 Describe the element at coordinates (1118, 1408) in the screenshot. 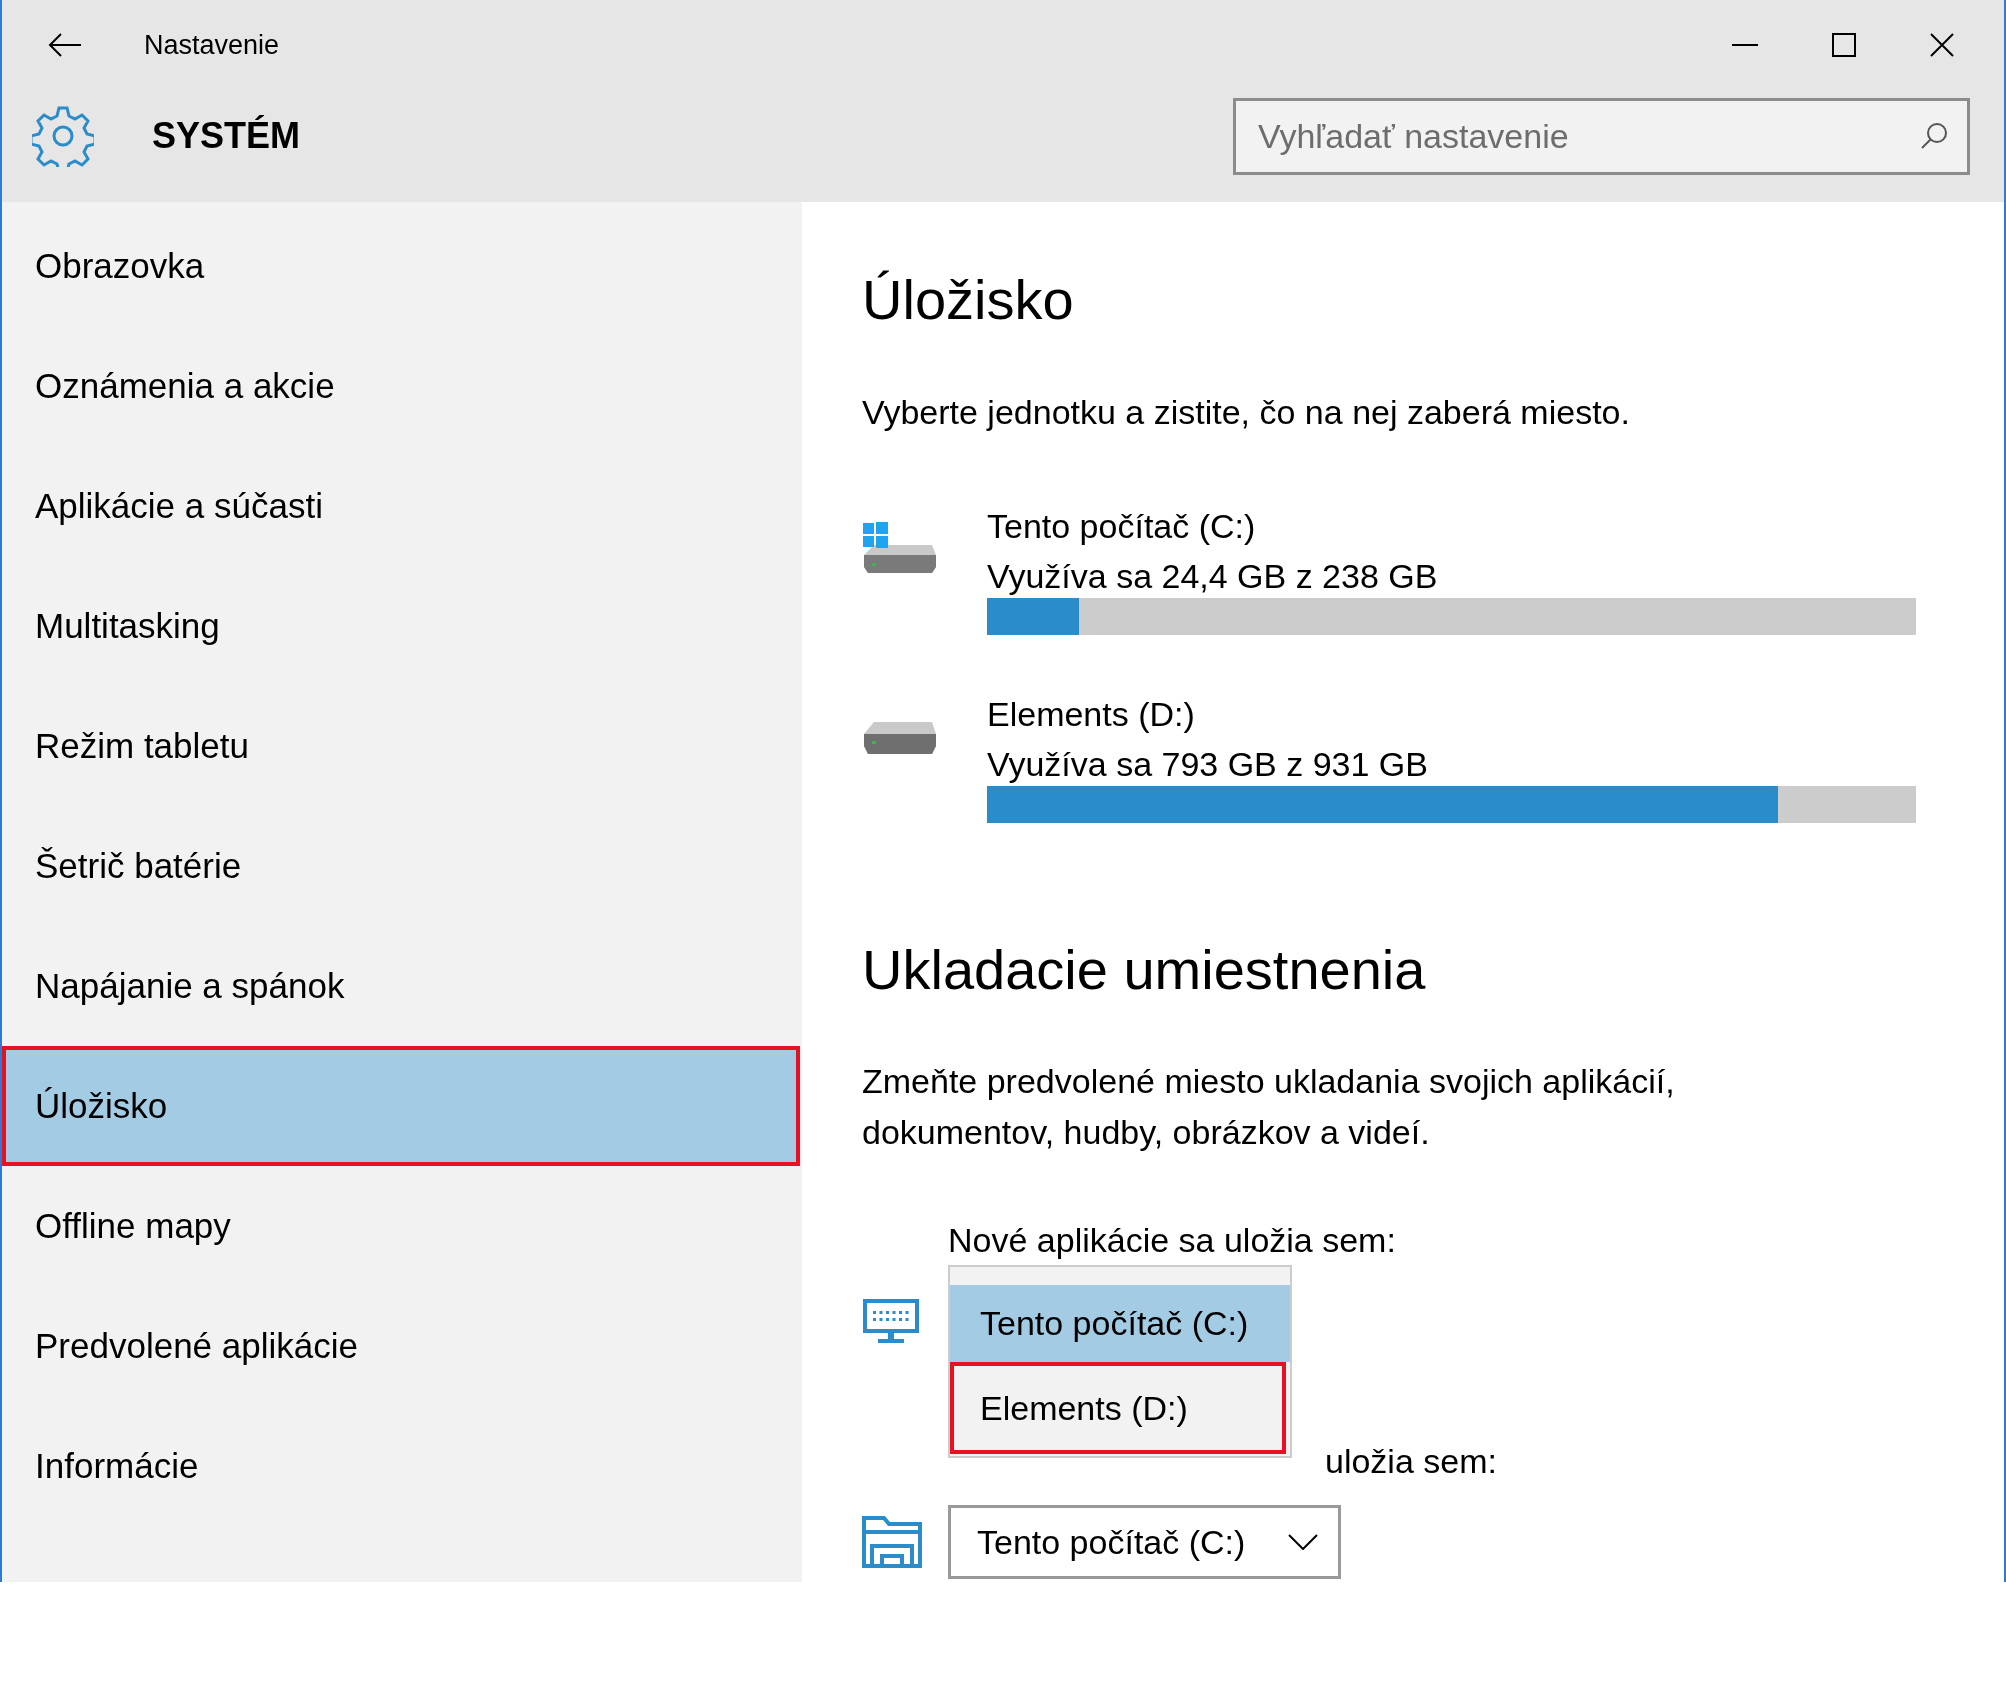

I see `dropdown-option: Elements (D:)` at that location.